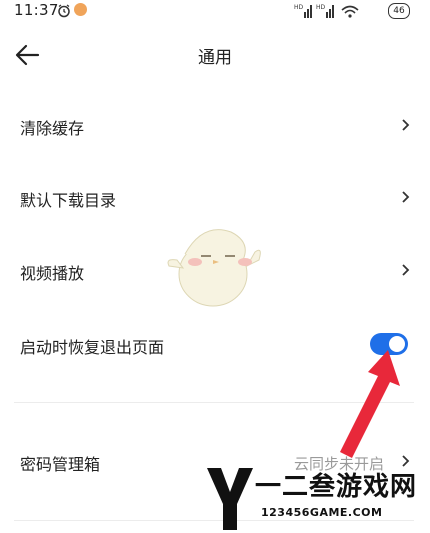 The width and height of the screenshot is (430, 533). I want to click on status-bar: 11:37 HD HD 46, so click(215, 11).